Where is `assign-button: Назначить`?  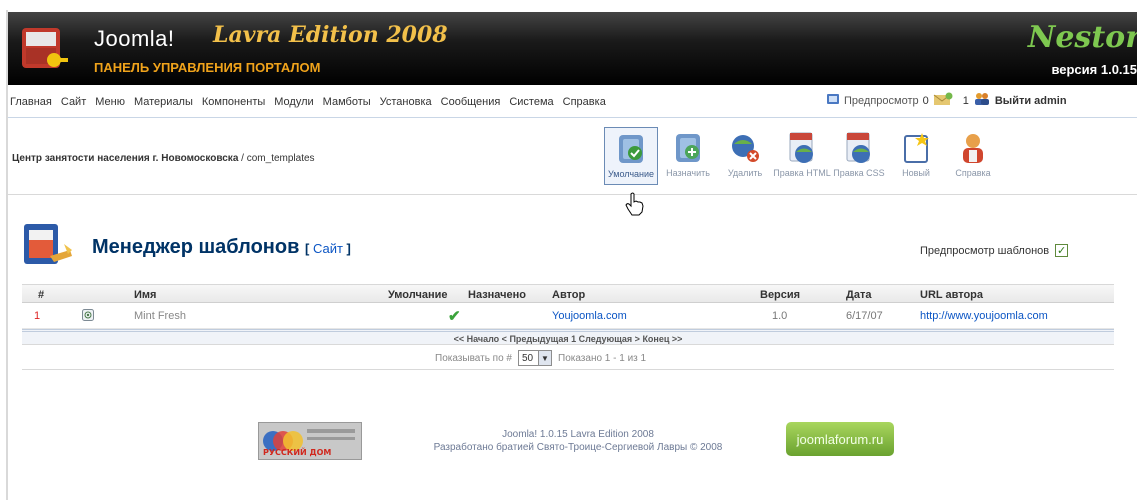
assign-button: Назначить is located at coordinates (688, 156).